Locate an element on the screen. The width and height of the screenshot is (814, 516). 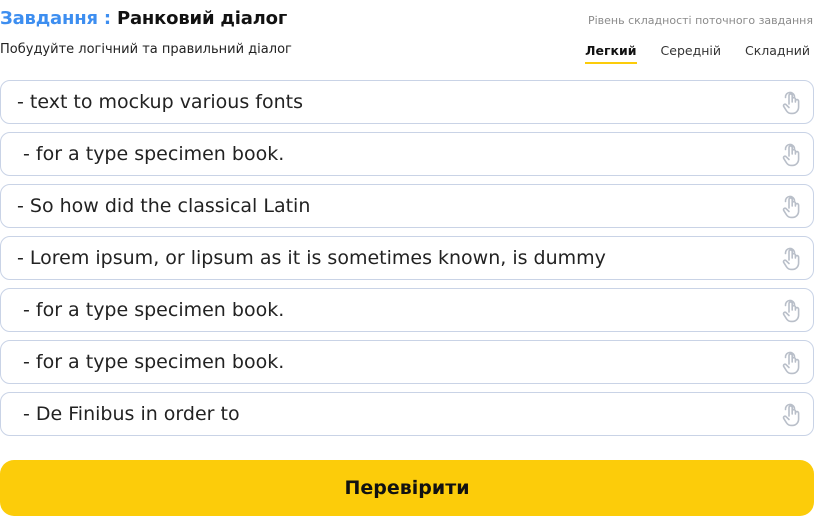
dialog-line-text: - De Finibus in order to is located at coordinates (131, 414).